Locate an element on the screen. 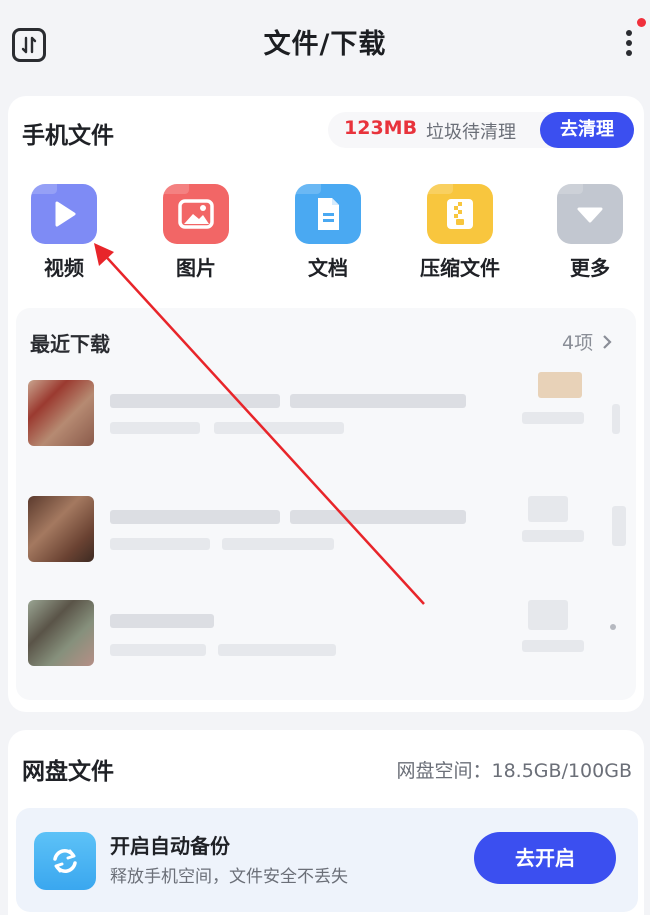 The width and height of the screenshot is (650, 915). chevron-right-icon is located at coordinates (607, 344).